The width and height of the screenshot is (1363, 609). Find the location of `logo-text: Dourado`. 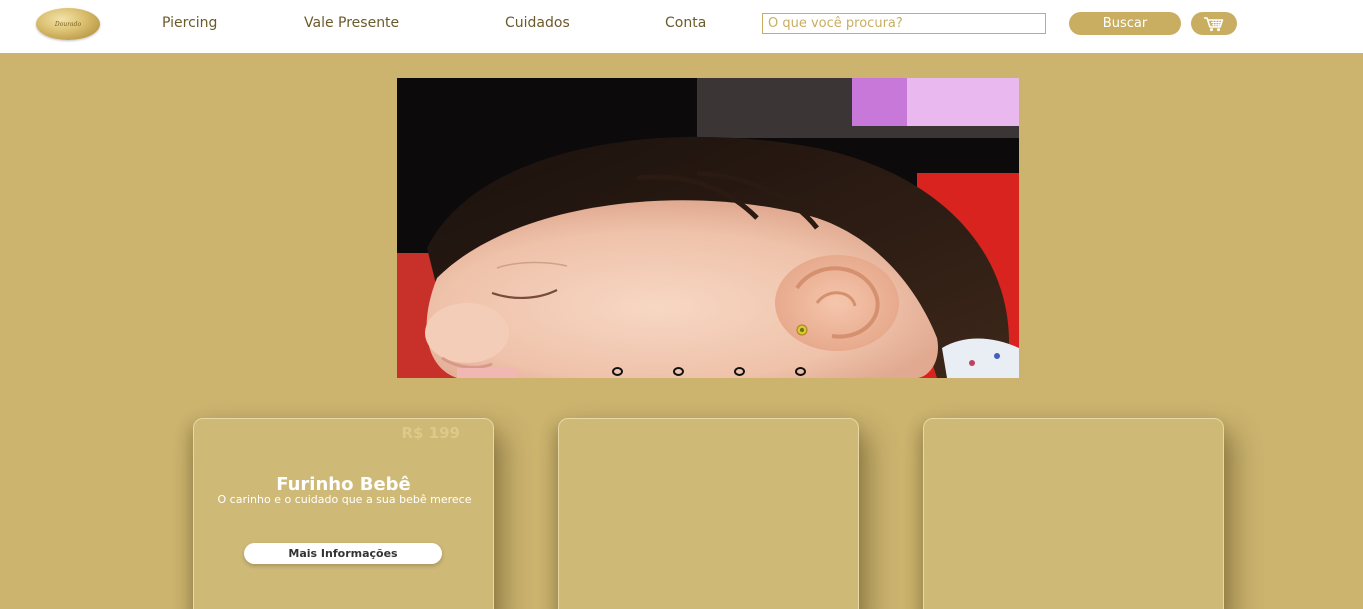

logo-text: Dourado is located at coordinates (68, 24).